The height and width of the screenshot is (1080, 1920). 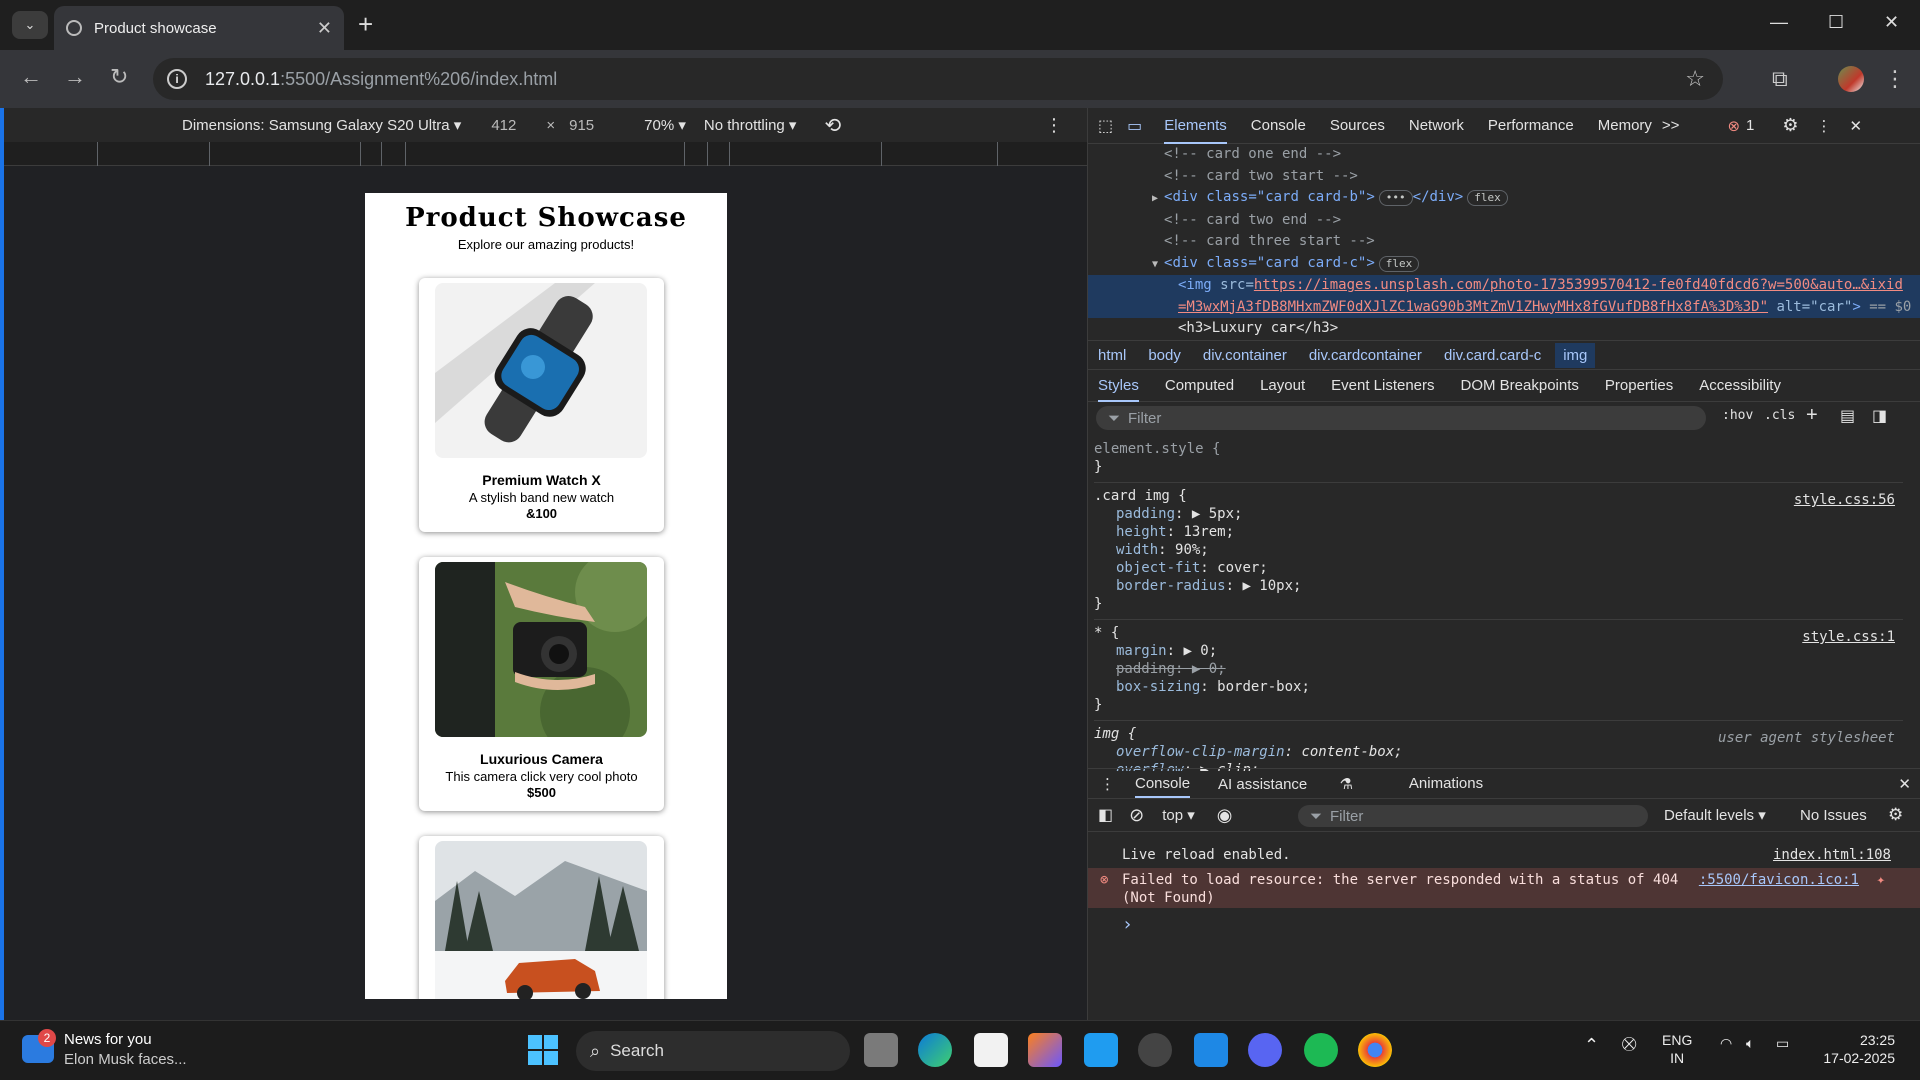 I want to click on tab-dom-breakpoints: DOM Breakpoints, so click(x=1520, y=385).